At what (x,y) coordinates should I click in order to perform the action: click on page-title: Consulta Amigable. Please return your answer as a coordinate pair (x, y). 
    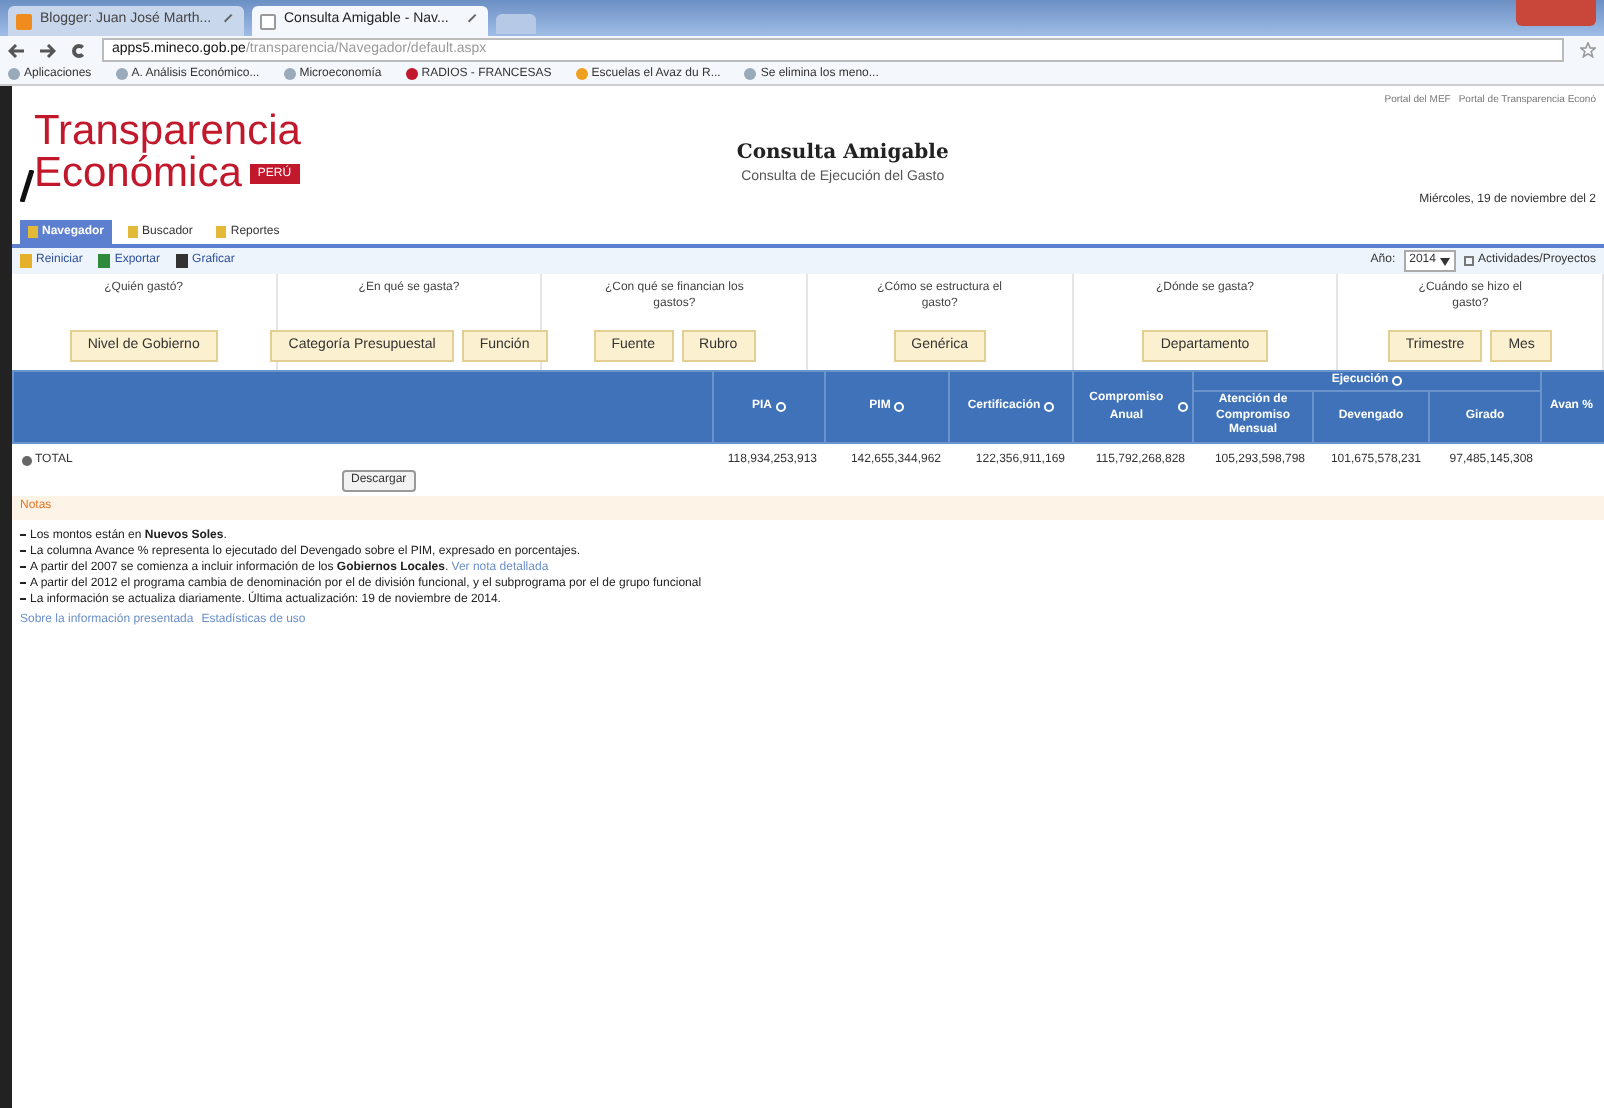
    Looking at the image, I should click on (842, 154).